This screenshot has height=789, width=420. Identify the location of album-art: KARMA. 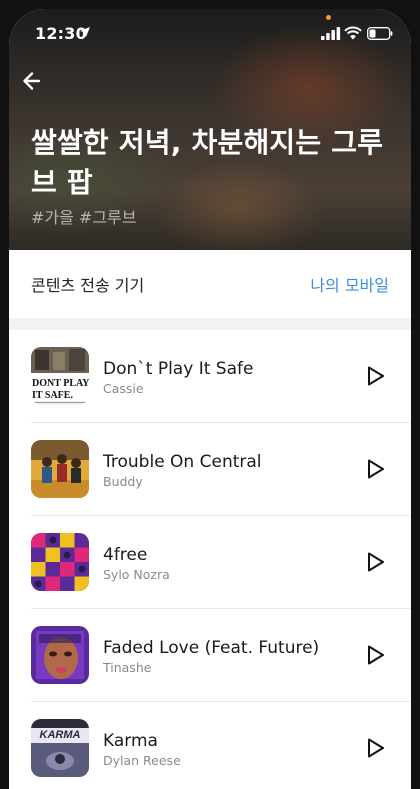
(60, 748).